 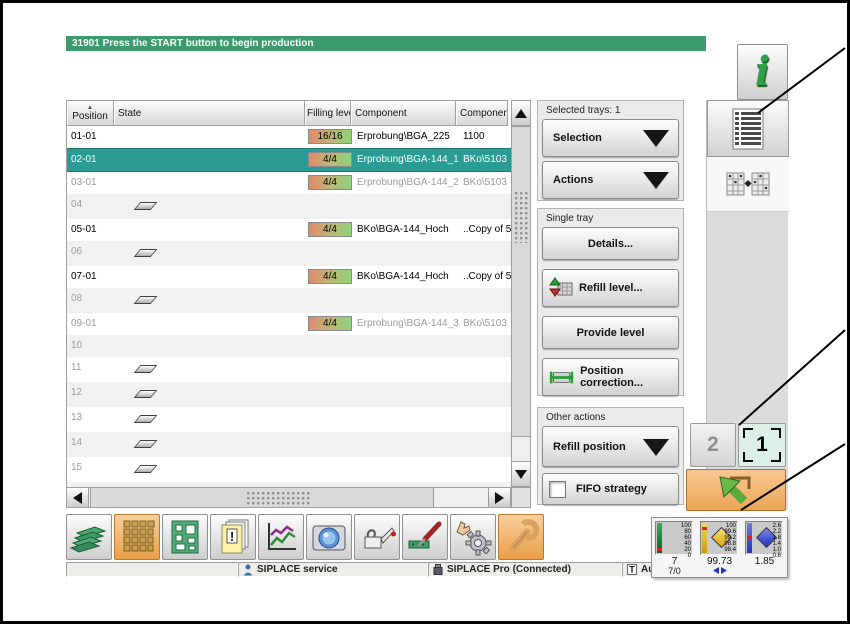 I want to click on tab-tray-view, so click(x=748, y=184).